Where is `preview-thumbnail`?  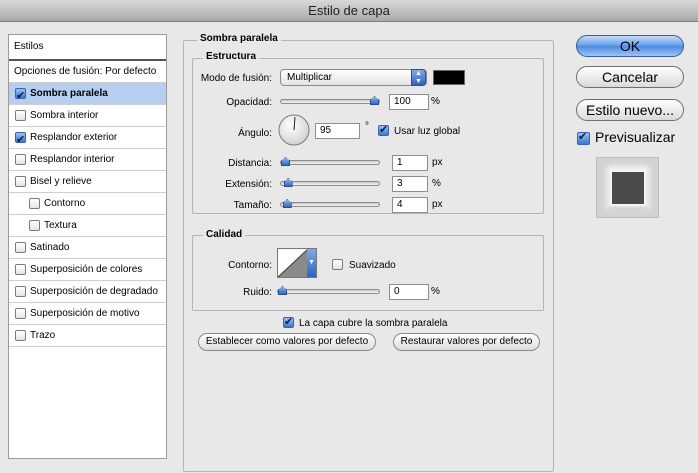
preview-thumbnail is located at coordinates (627, 187).